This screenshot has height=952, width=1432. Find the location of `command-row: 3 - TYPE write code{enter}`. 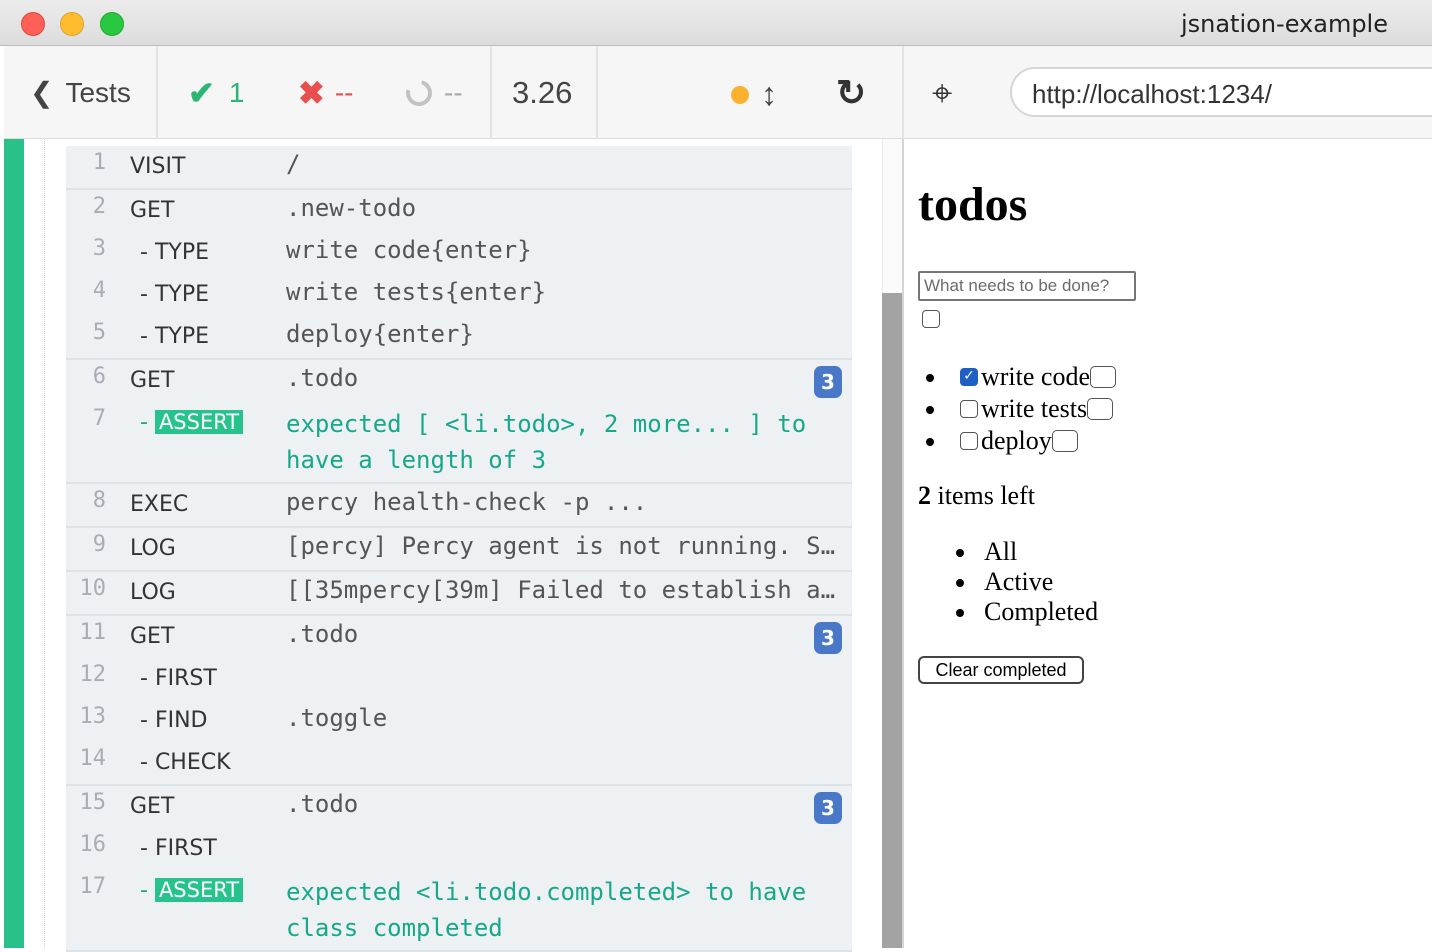

command-row: 3 - TYPE write code{enter} is located at coordinates (459, 253).